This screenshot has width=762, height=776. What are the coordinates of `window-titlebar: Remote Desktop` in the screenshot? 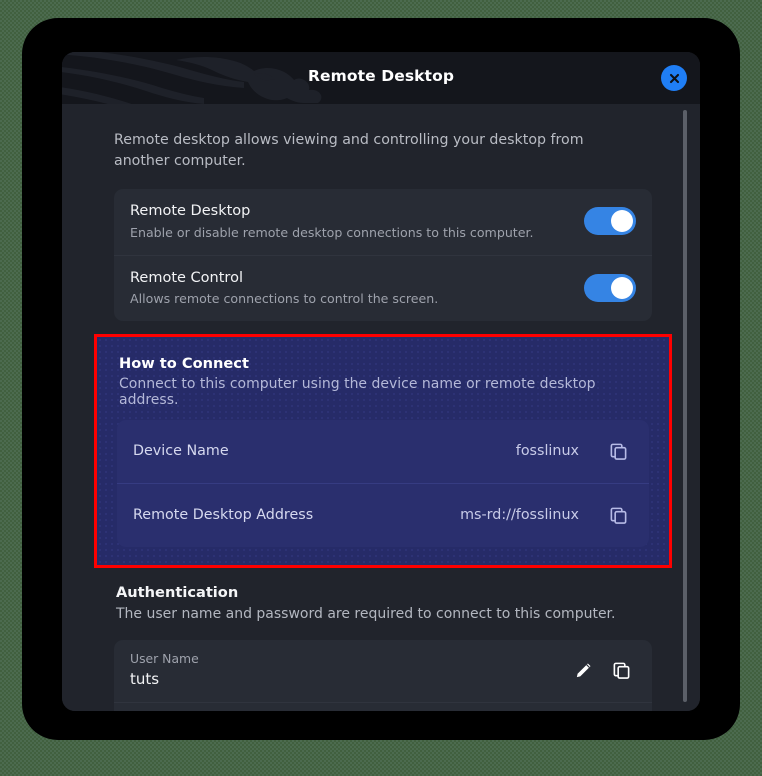 It's located at (381, 78).